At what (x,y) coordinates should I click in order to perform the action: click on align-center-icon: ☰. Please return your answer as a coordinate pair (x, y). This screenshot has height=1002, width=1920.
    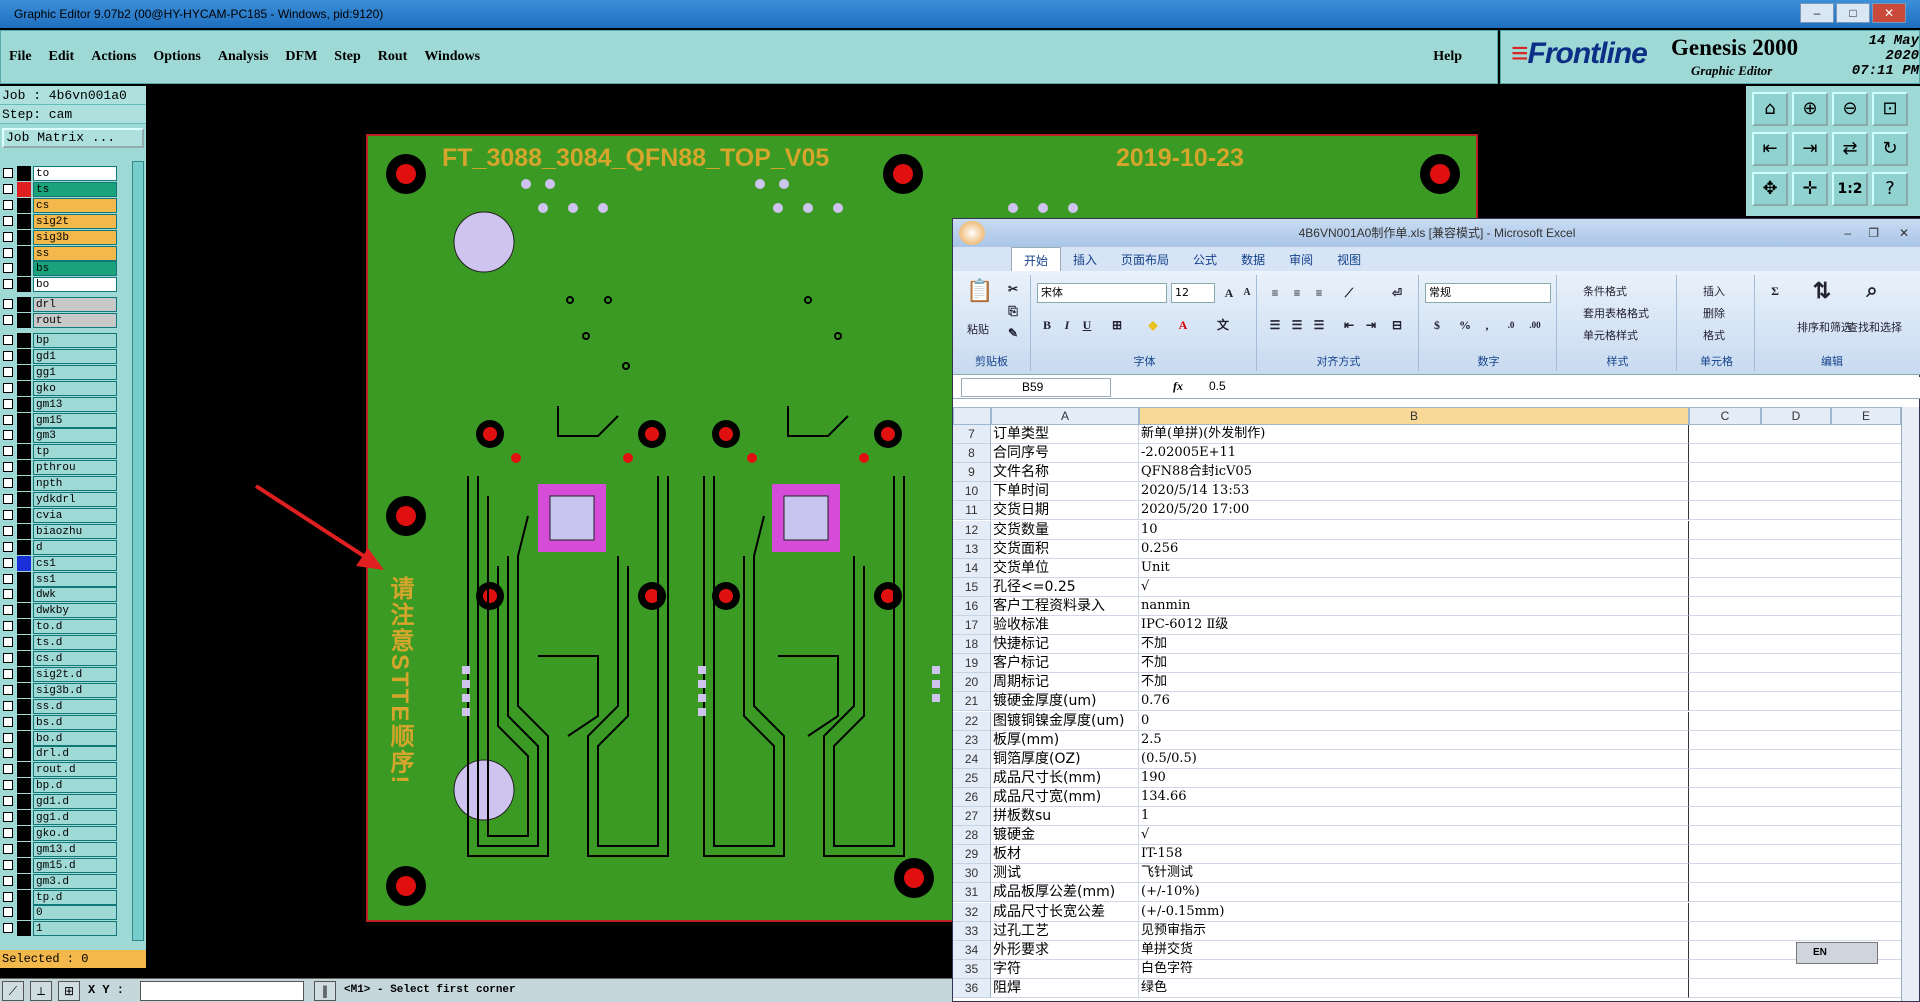
    Looking at the image, I should click on (1297, 325).